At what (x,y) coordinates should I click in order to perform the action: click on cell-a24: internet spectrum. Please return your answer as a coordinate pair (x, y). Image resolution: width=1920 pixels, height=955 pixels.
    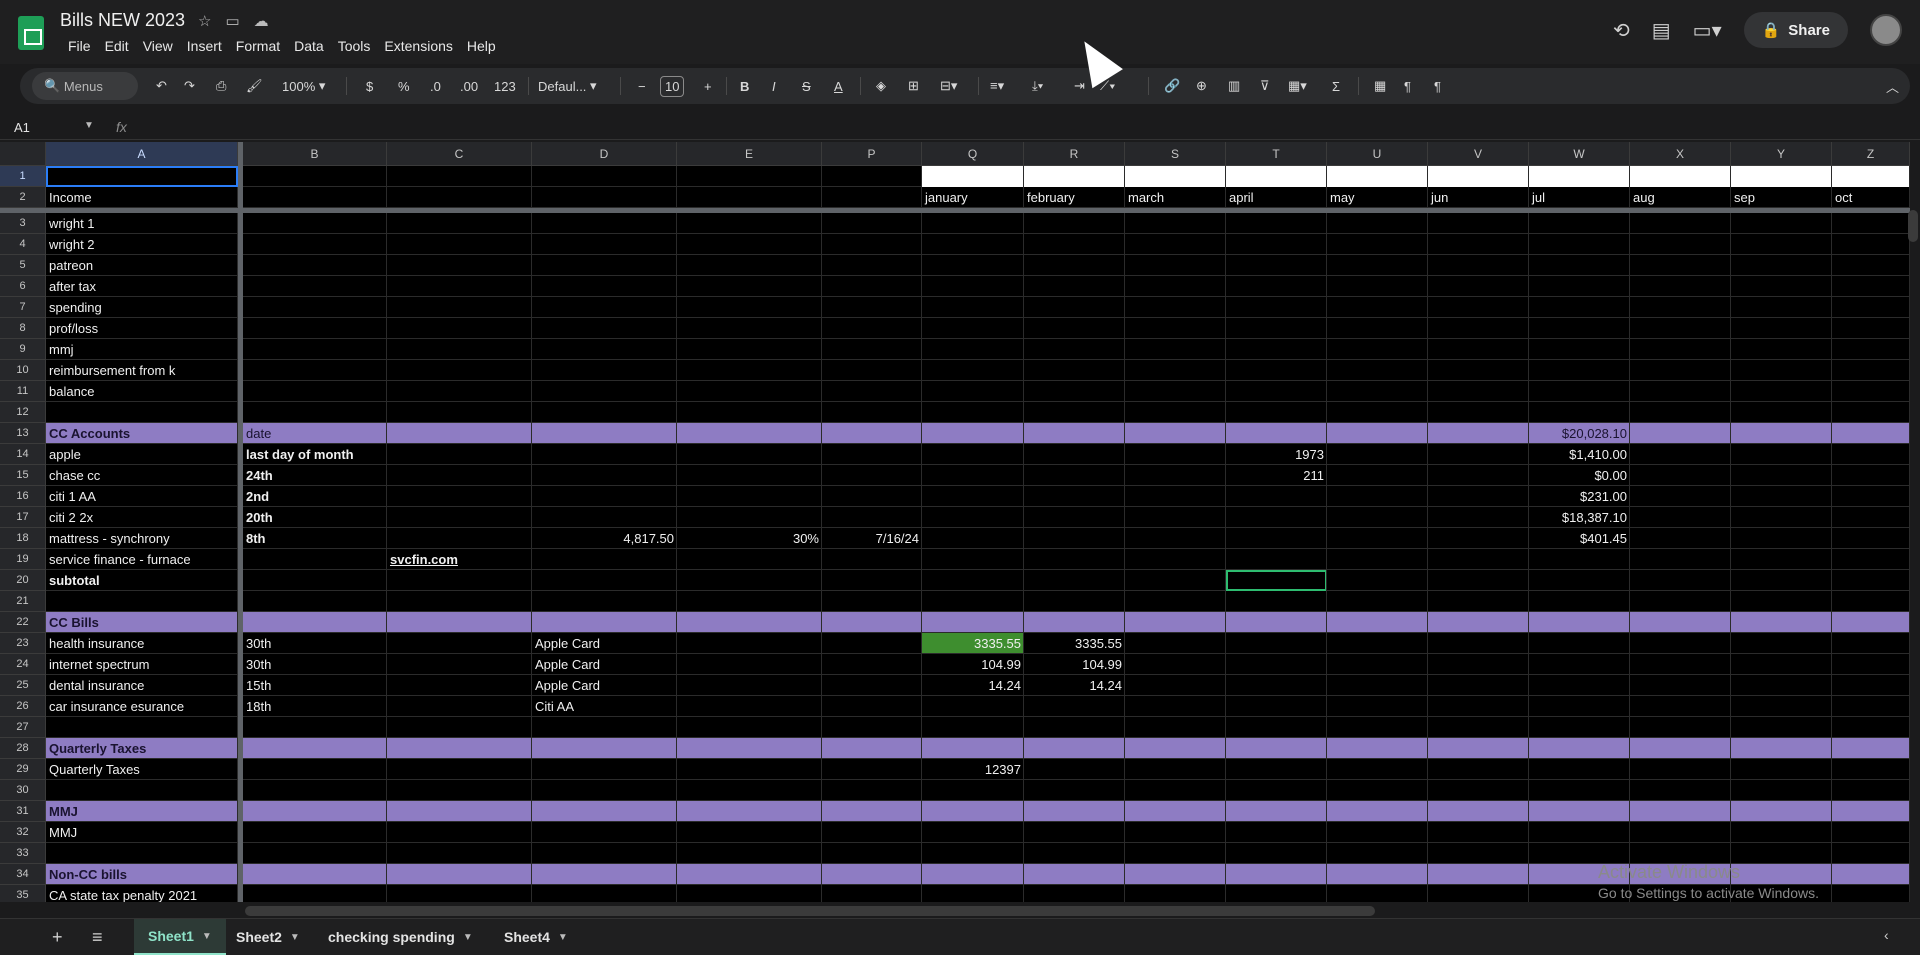
    Looking at the image, I should click on (142, 664).